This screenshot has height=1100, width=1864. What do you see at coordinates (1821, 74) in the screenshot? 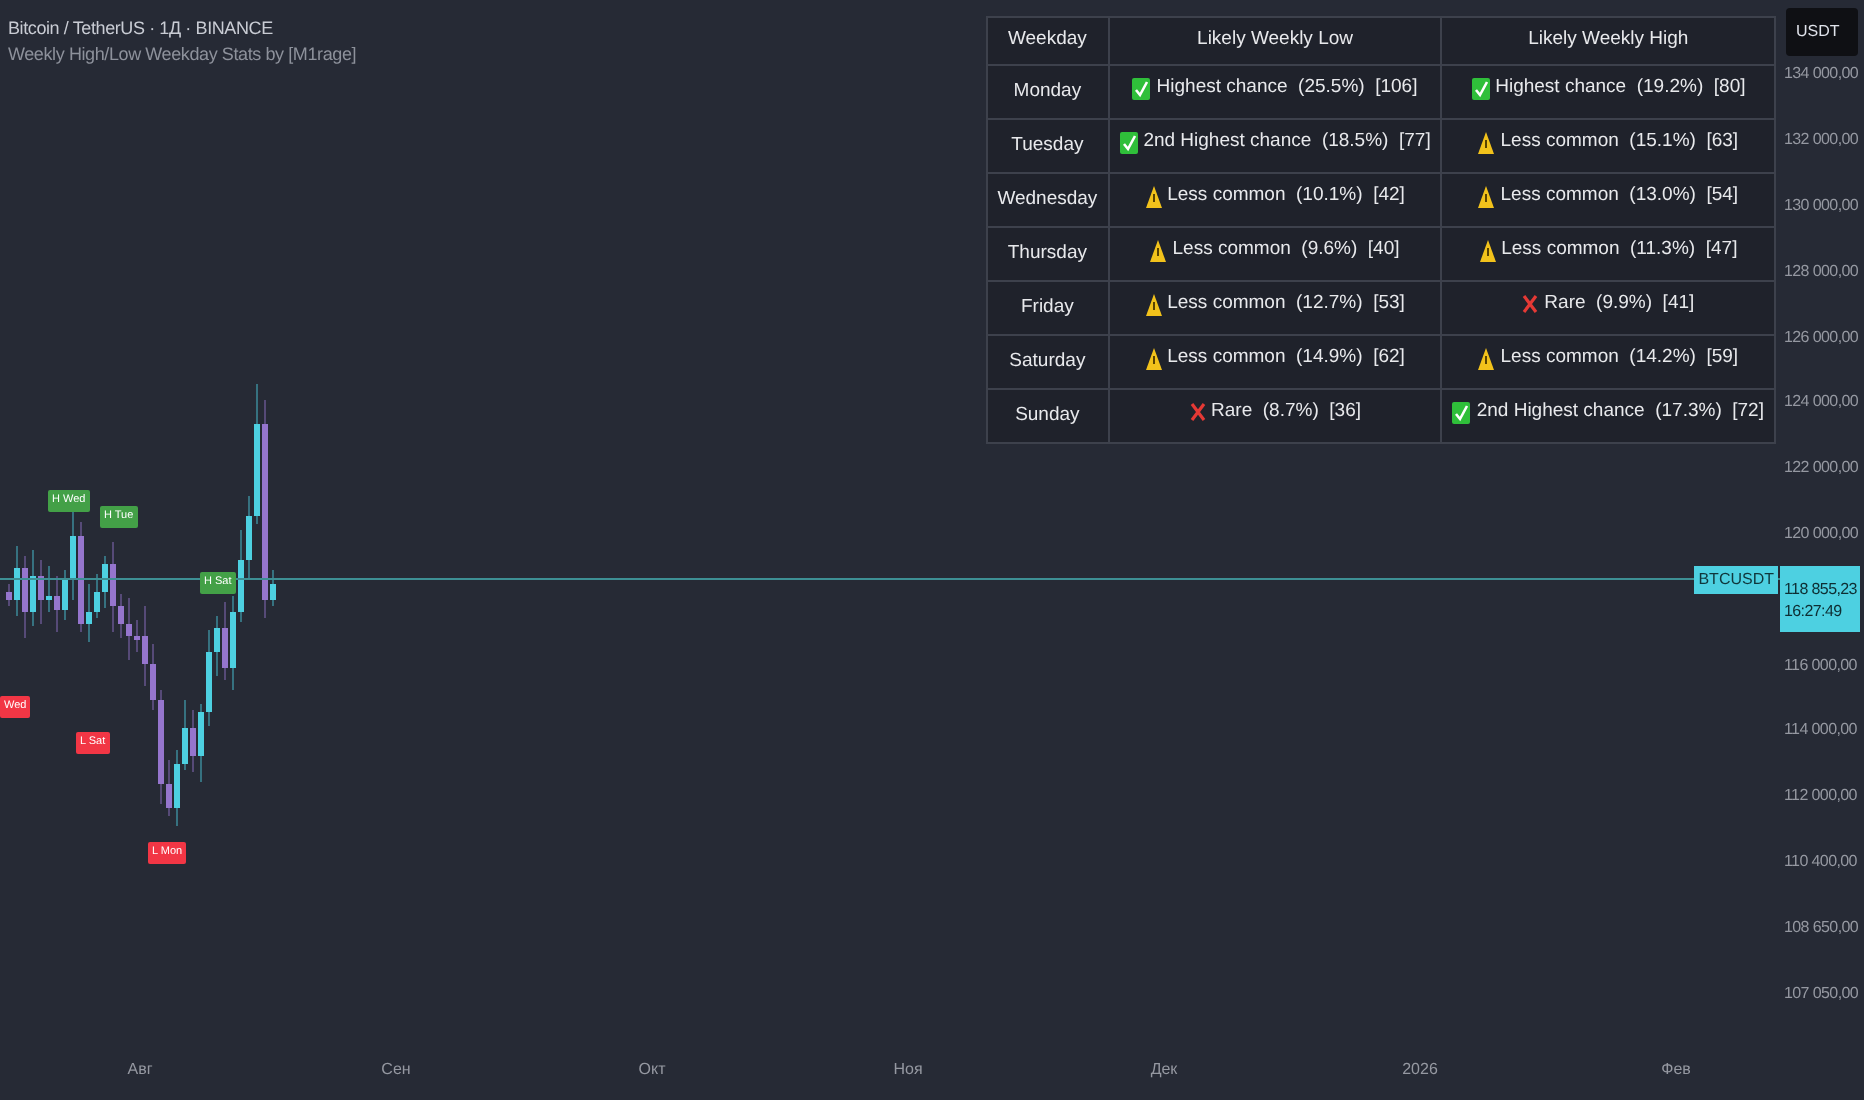
I see `price-label: 134 000,00` at bounding box center [1821, 74].